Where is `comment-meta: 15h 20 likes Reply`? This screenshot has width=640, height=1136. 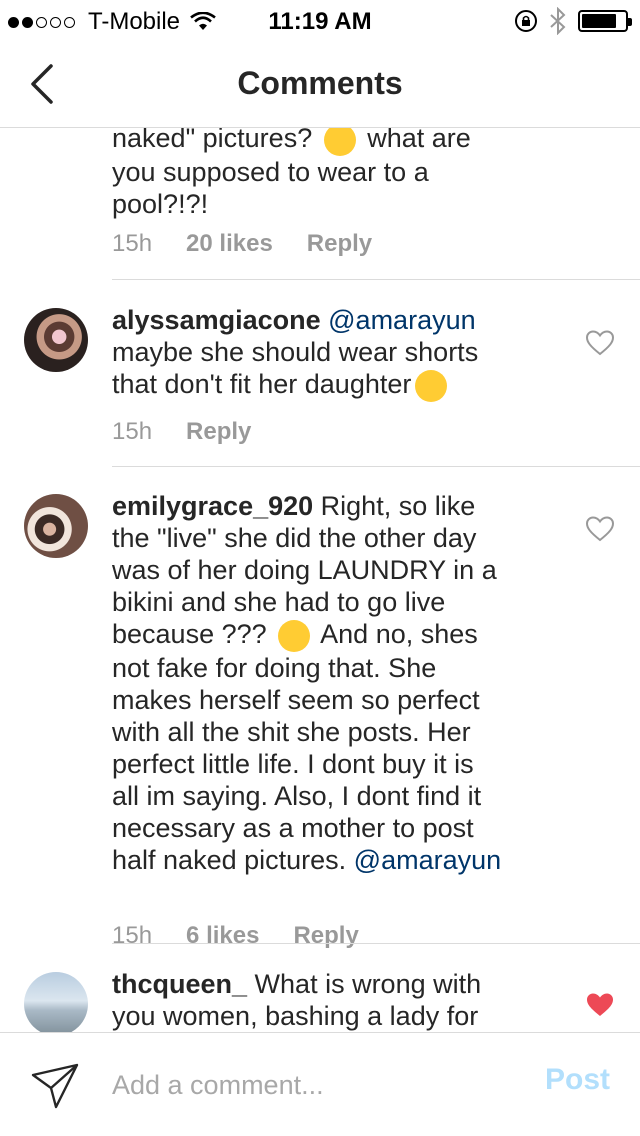 comment-meta: 15h 20 likes Reply is located at coordinates (259, 244).